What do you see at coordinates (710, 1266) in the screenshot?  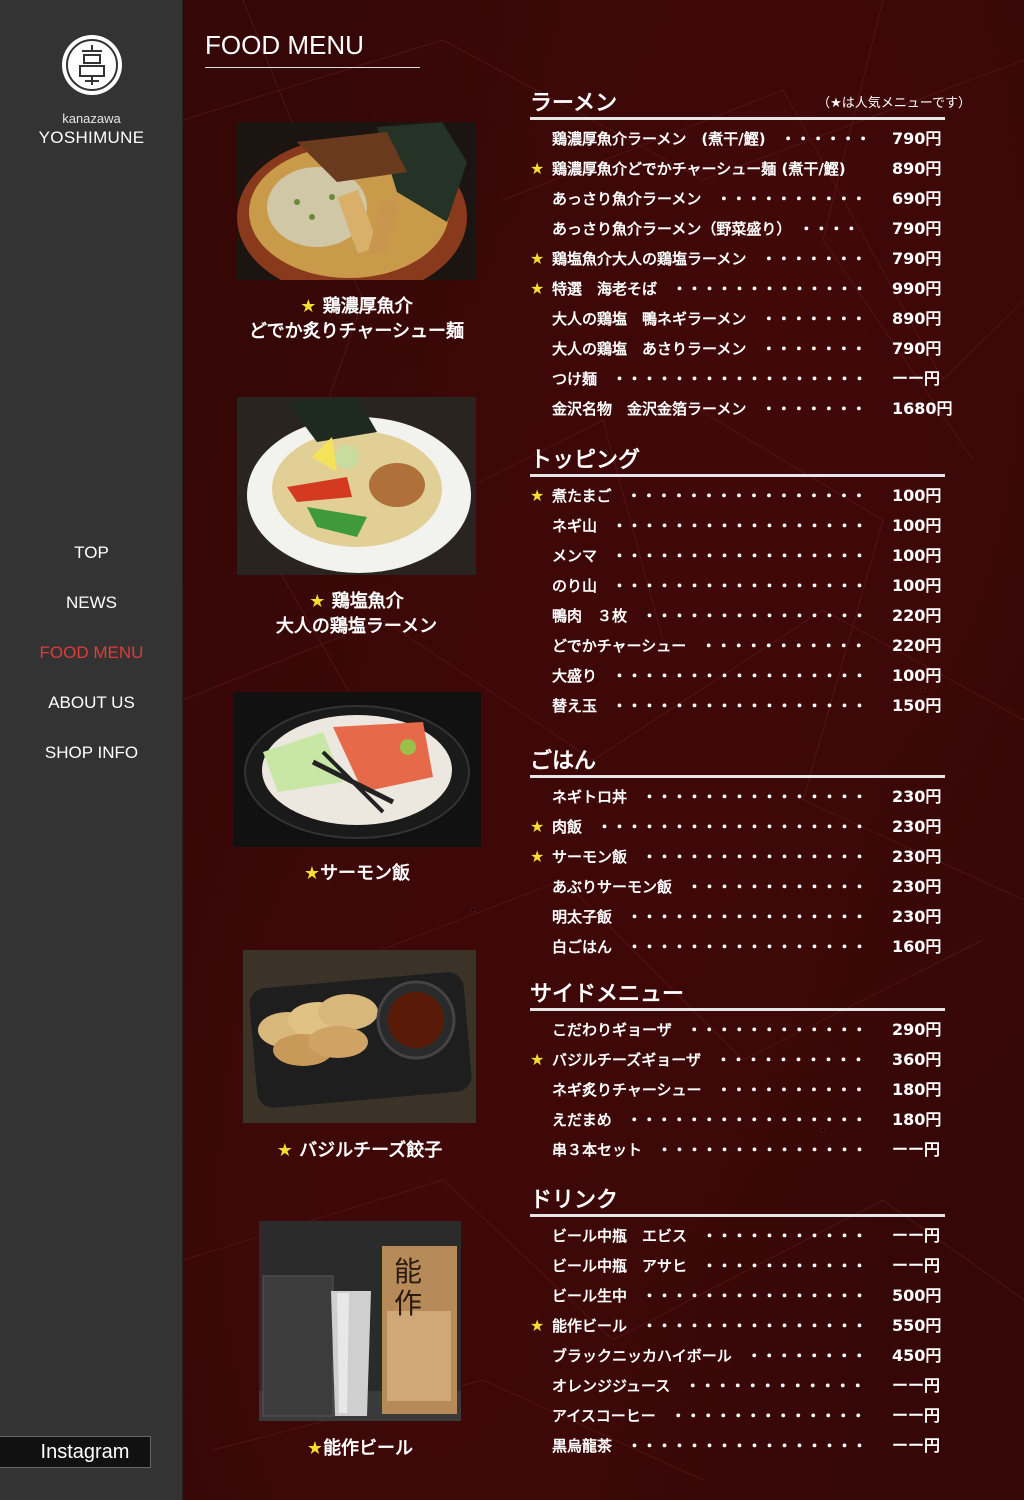 I see `item-name: ビール中瓶 アサヒ ・・・・・・・・・・・` at bounding box center [710, 1266].